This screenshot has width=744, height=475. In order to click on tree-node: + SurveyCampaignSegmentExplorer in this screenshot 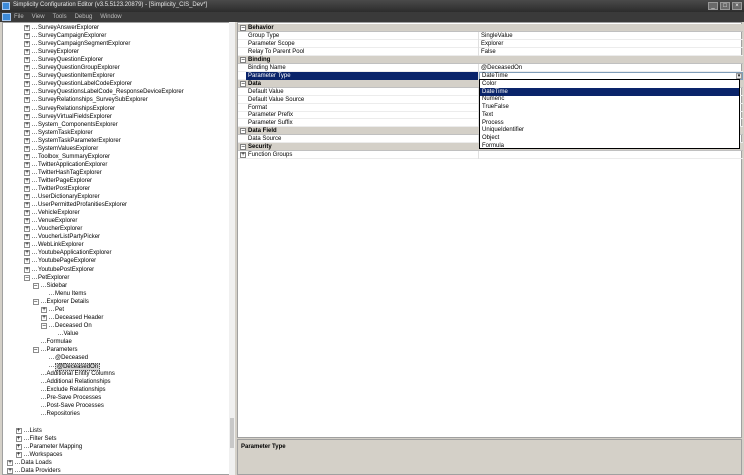, I will do `click(116, 44)`.